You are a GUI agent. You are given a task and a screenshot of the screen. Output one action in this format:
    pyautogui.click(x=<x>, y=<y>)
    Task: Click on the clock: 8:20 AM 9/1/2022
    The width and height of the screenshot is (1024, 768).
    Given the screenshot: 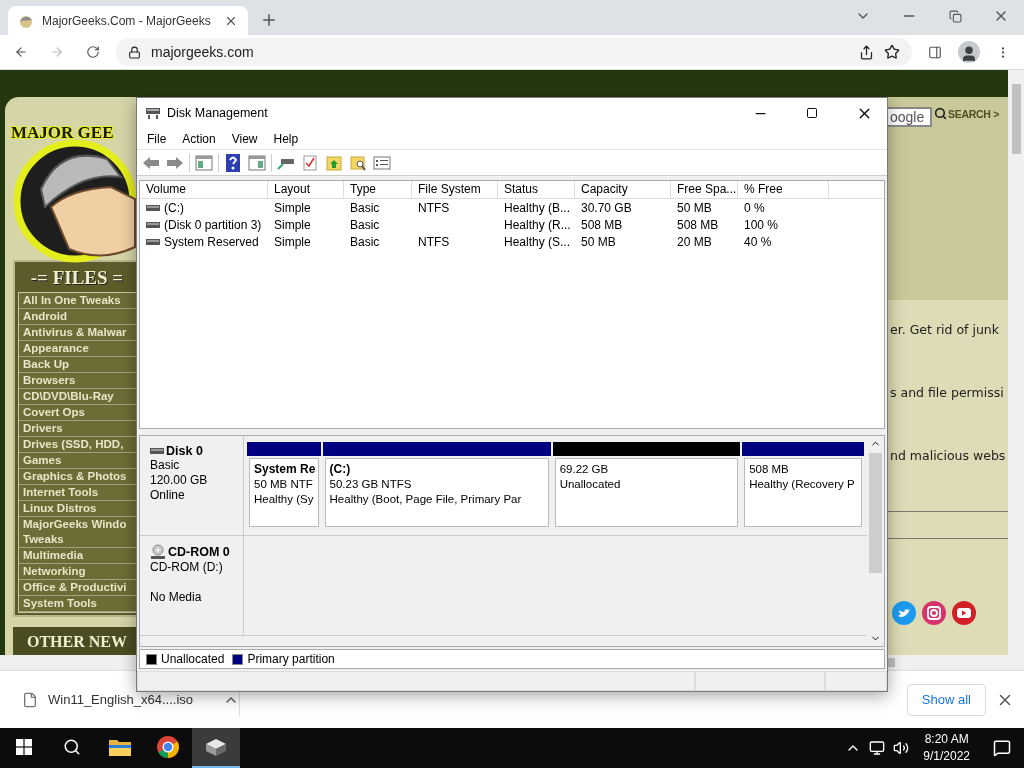 What is the action you would take?
    pyautogui.click(x=946, y=748)
    